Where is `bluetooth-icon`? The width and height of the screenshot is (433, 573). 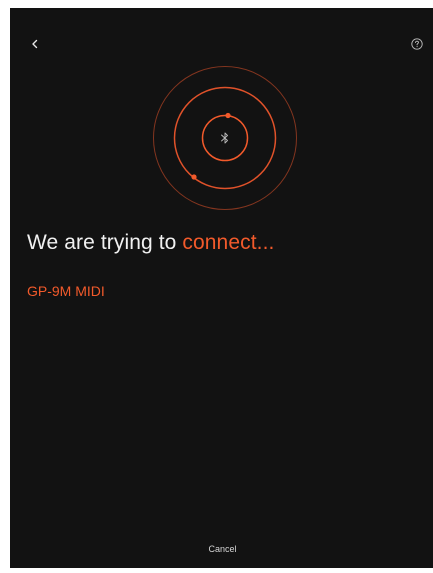 bluetooth-icon is located at coordinates (224, 138).